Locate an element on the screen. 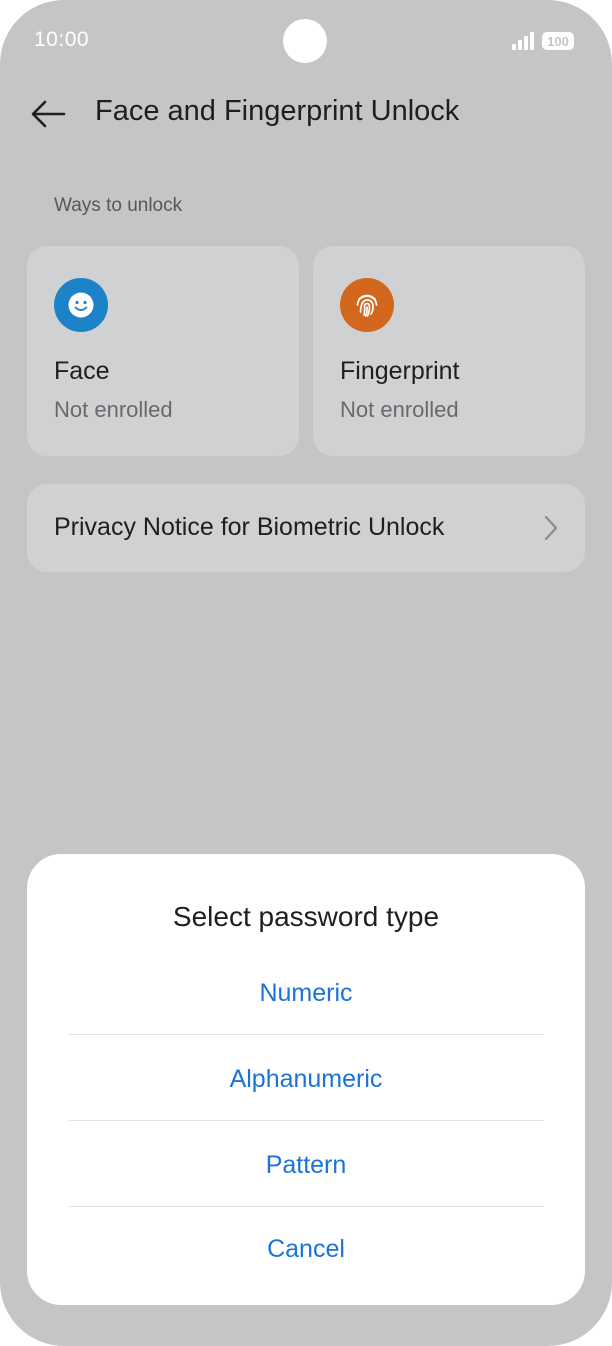 The image size is (612, 1346). front-camera is located at coordinates (305, 41).